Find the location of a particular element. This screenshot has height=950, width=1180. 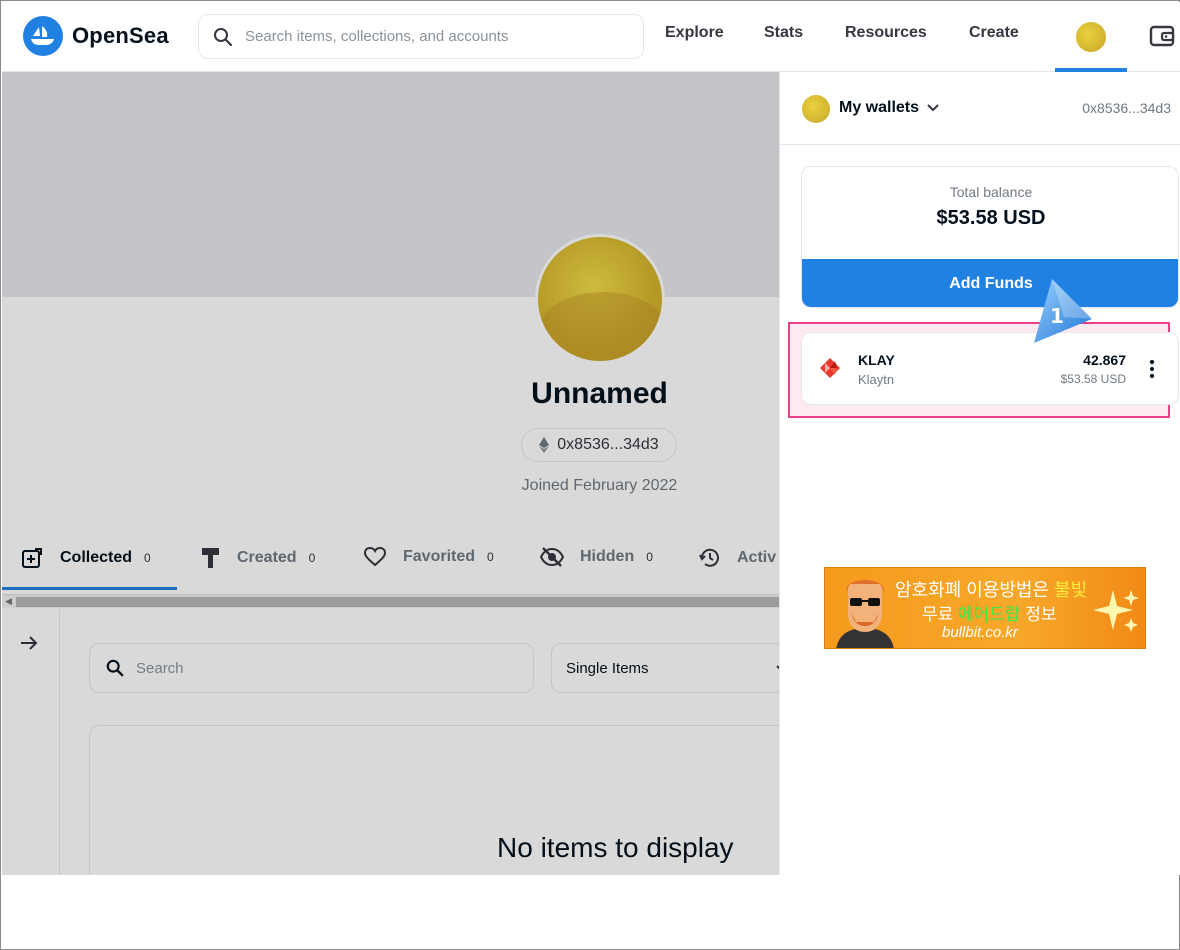

token-name: Klaytn is located at coordinates (876, 379).